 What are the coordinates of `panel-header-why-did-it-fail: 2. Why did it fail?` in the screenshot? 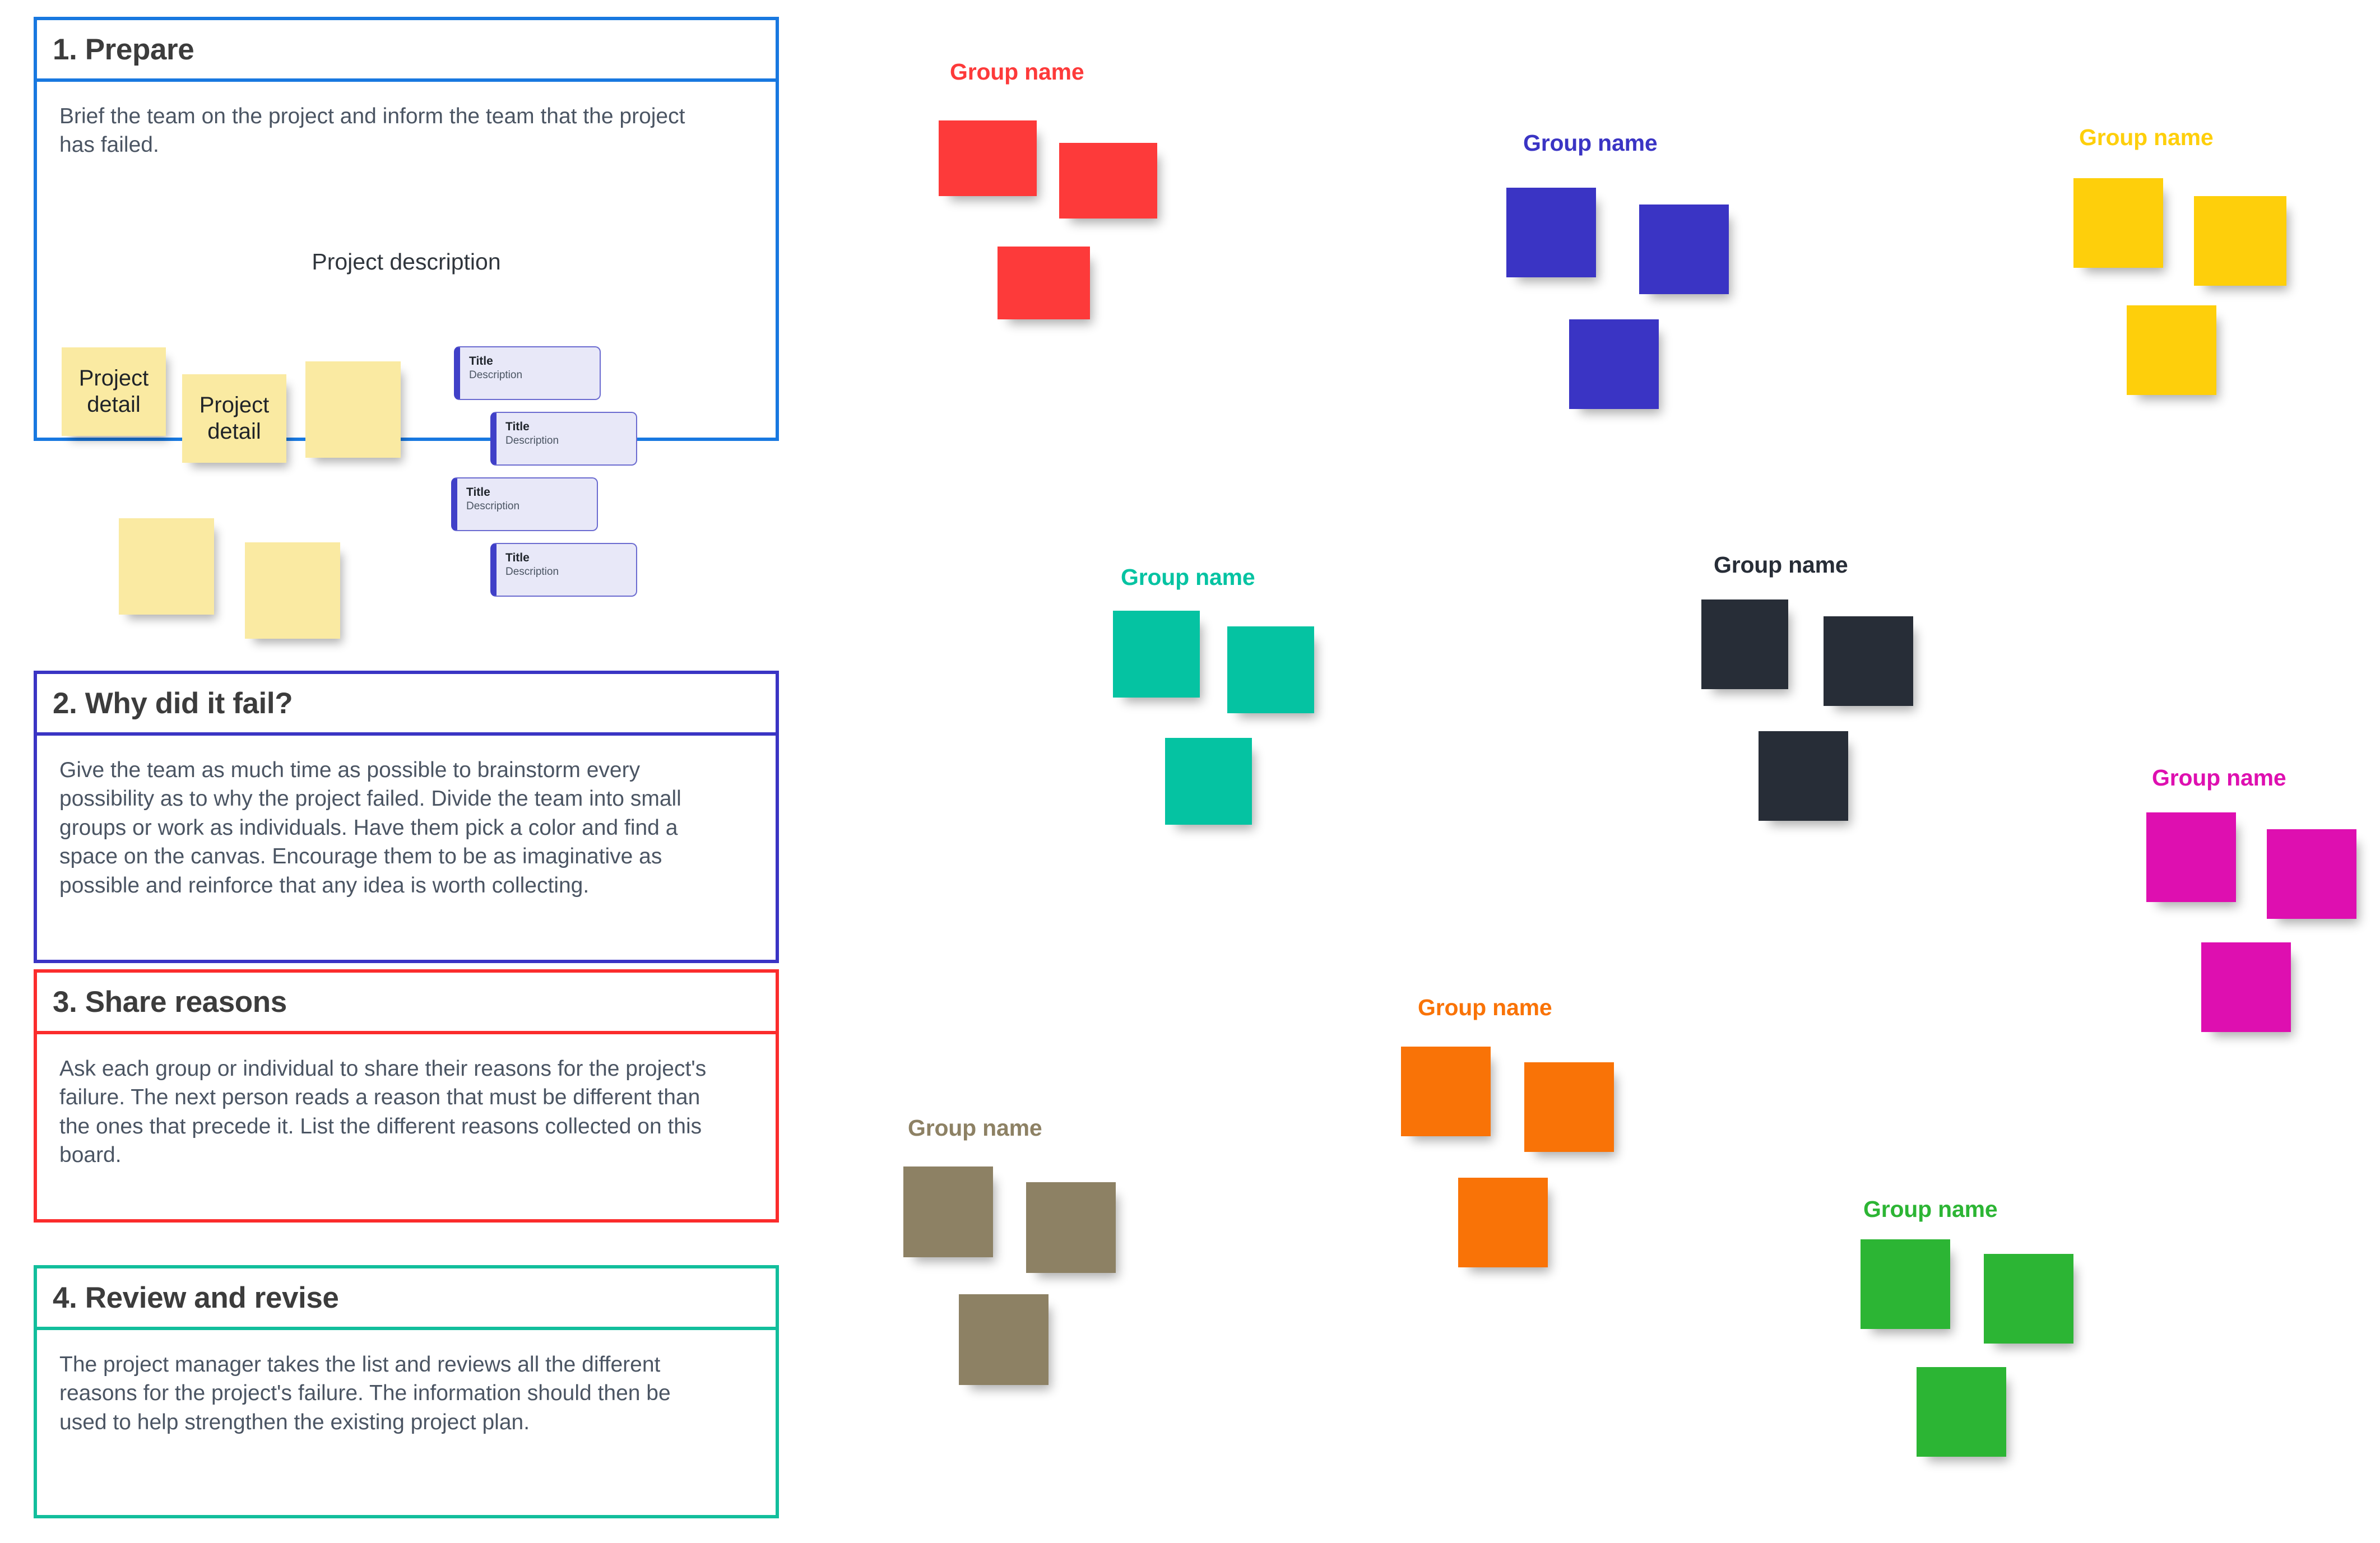 It's located at (406, 705).